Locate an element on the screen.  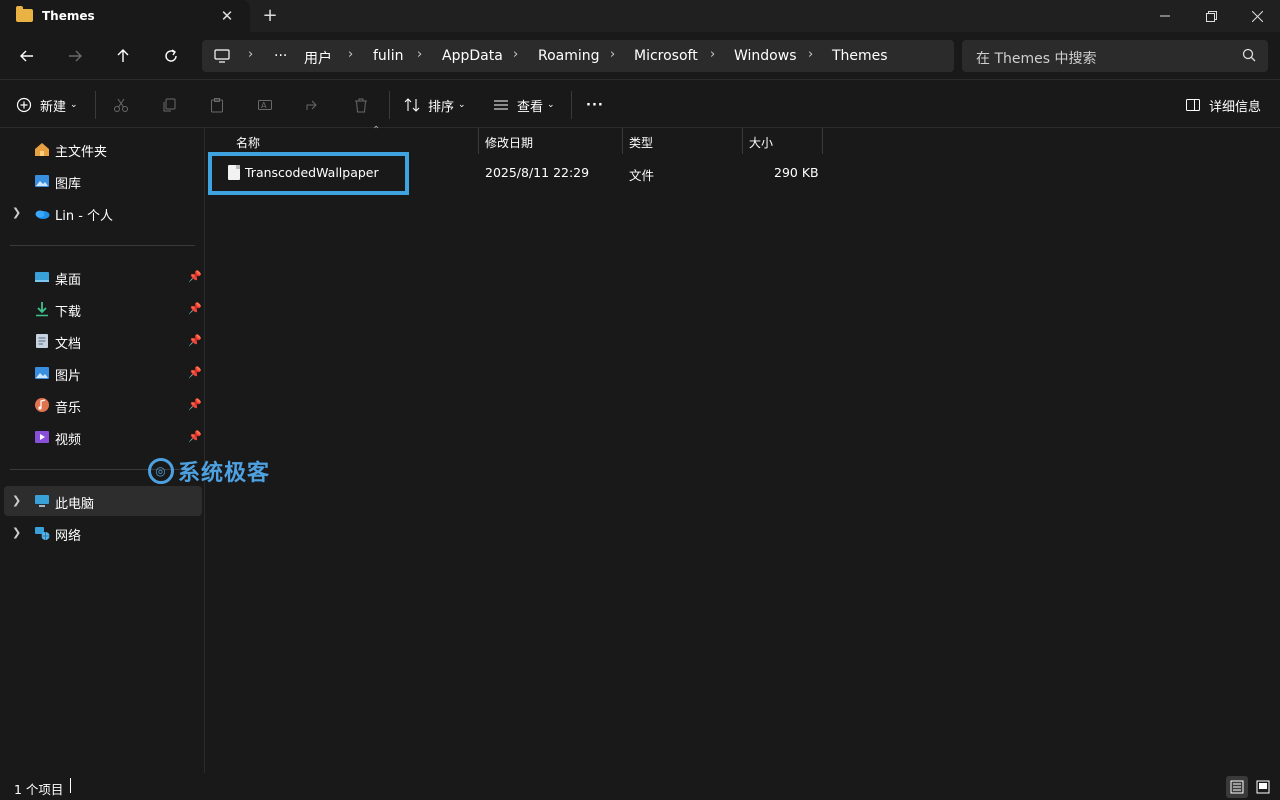
gallery-icon is located at coordinates (42, 181).